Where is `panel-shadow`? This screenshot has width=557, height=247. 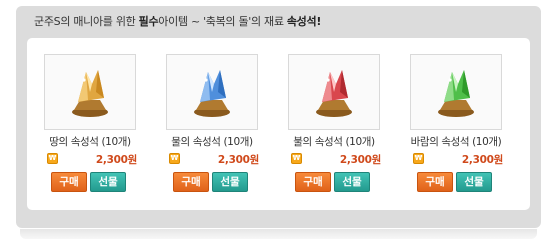 panel-shadow is located at coordinates (278, 234).